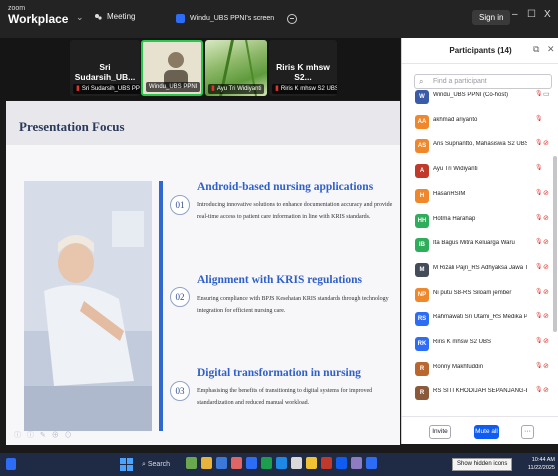 Image resolution: width=558 pixels, height=476 pixels. Describe the element at coordinates (371, 463) in the screenshot. I see `zoom-app-icon` at that location.